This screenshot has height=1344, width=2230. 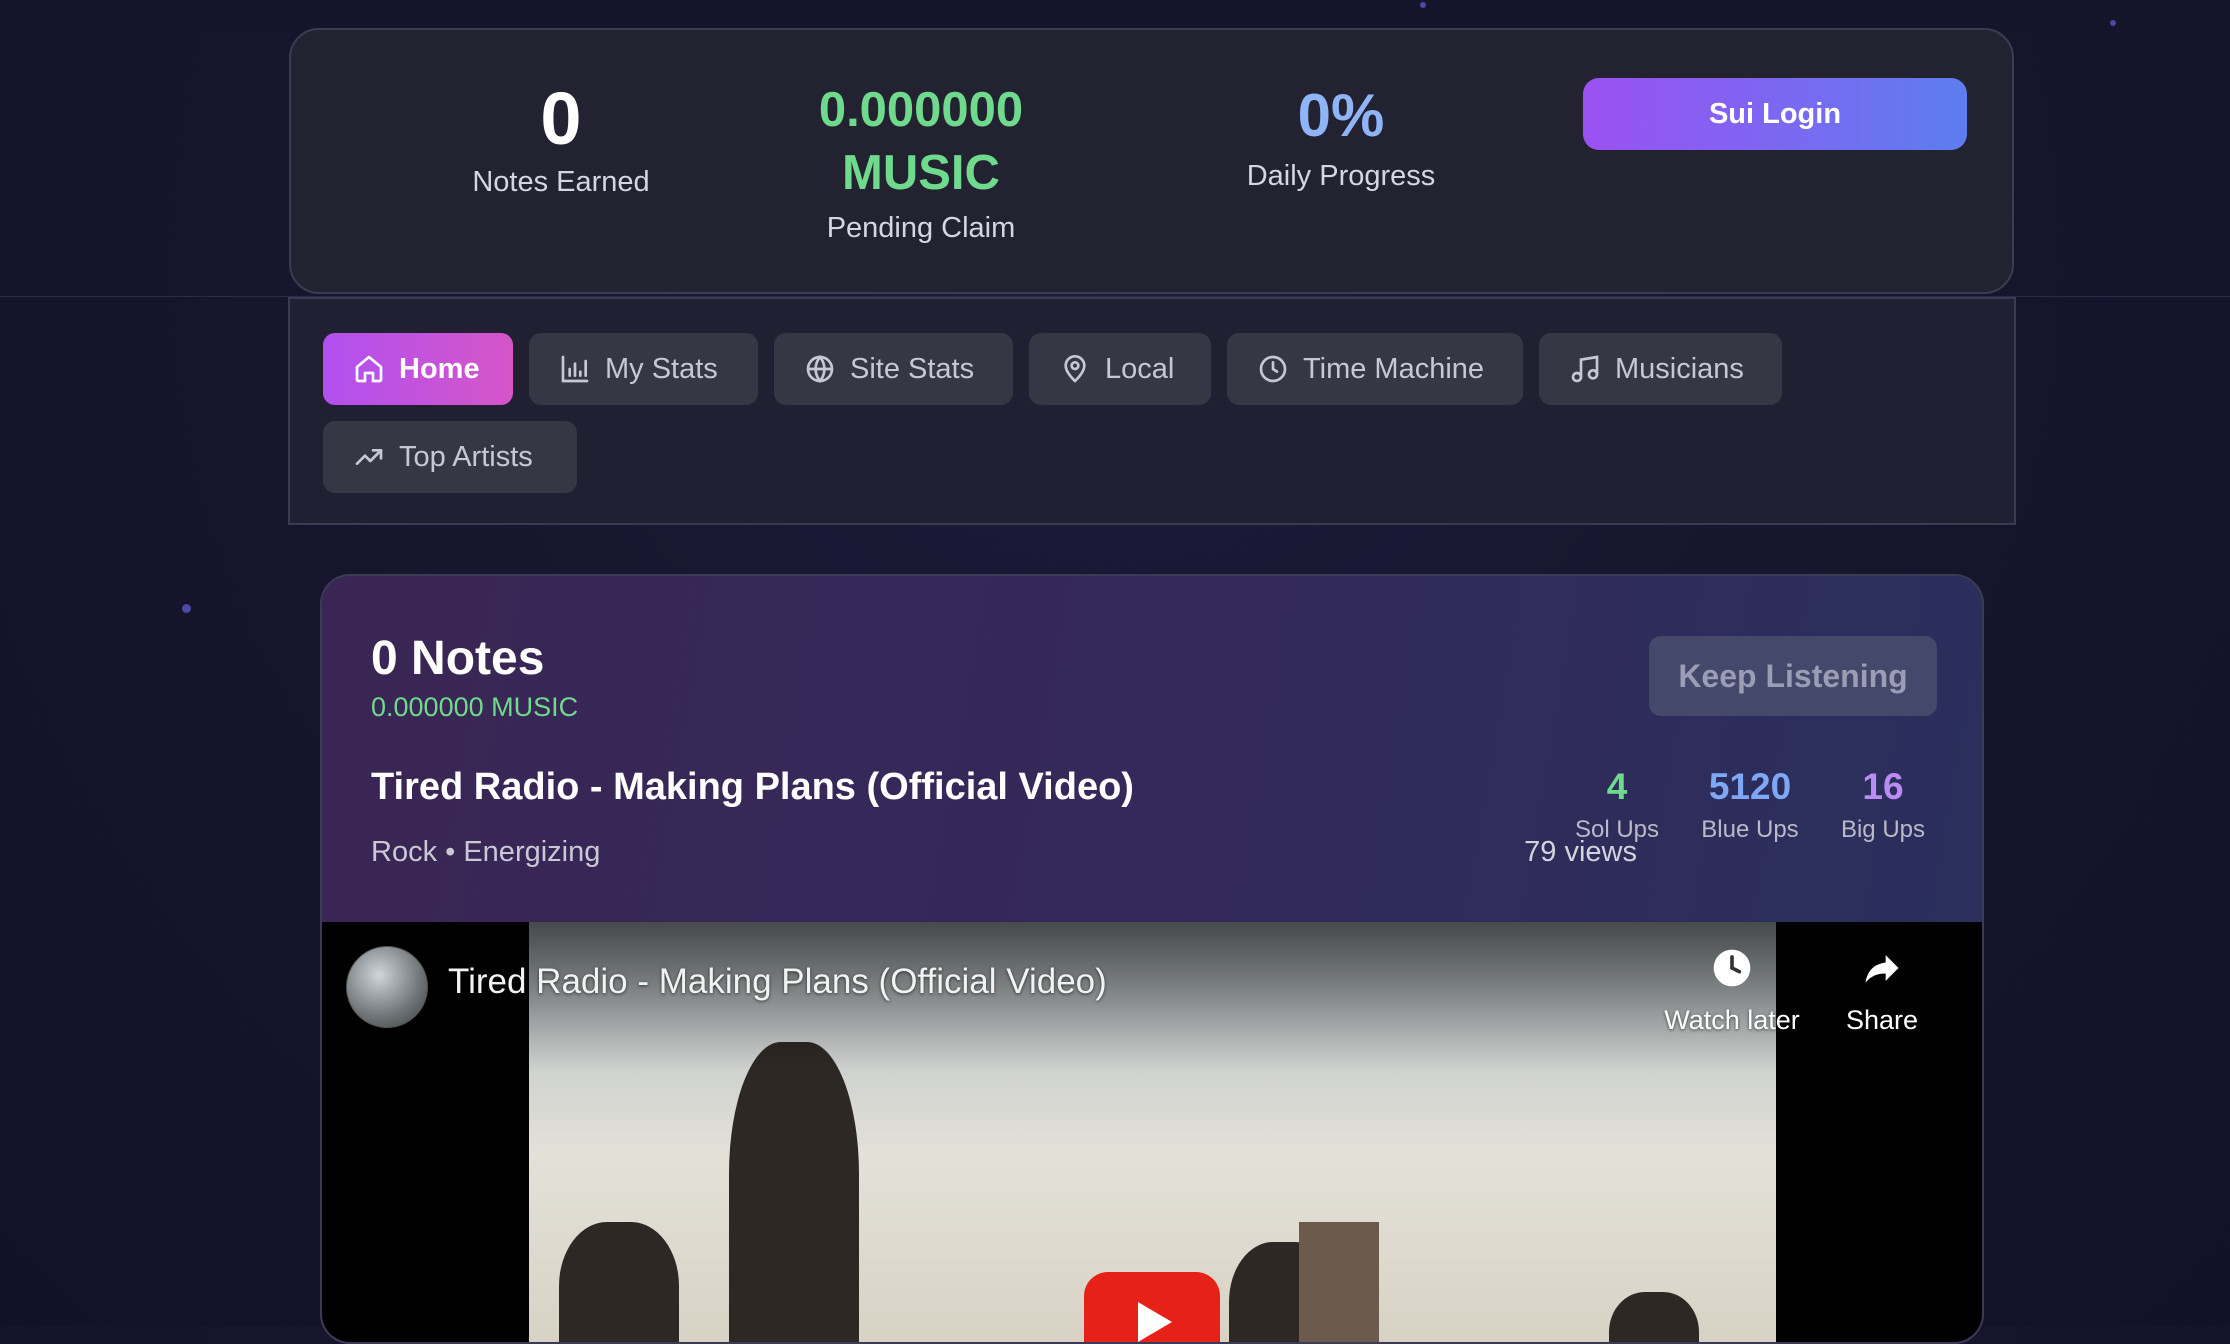 I want to click on nav-local-label: Local, so click(x=1140, y=368).